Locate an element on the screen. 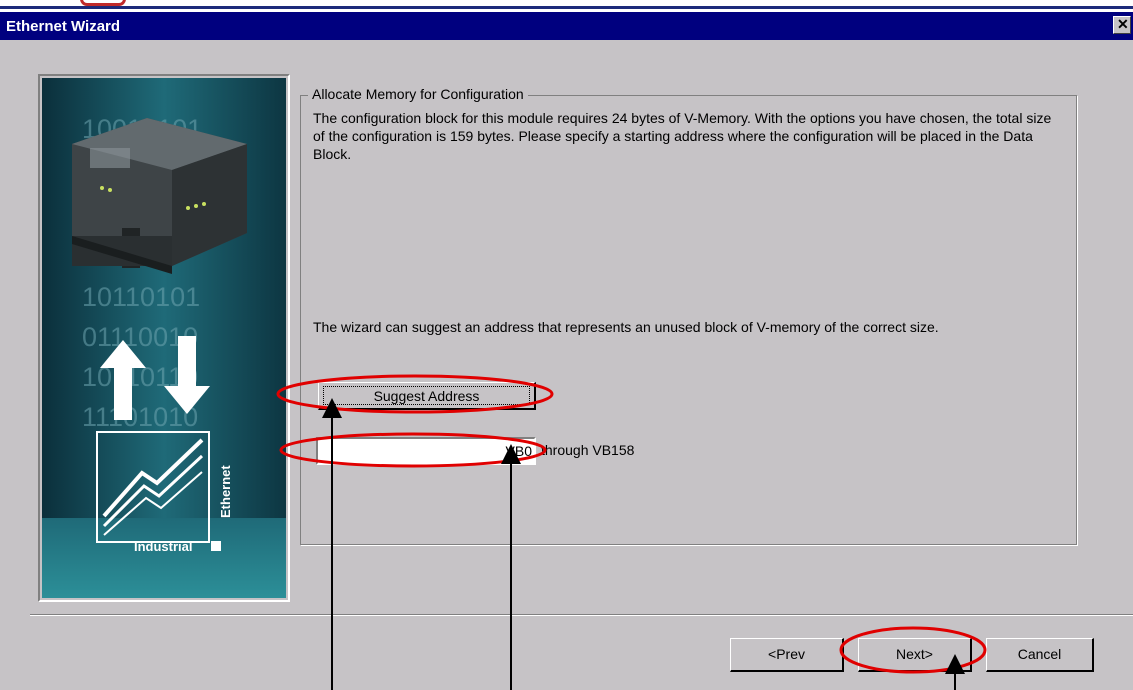 Image resolution: width=1133 pixels, height=690 pixels. brand-ethernet: Ethernet is located at coordinates (225, 491).